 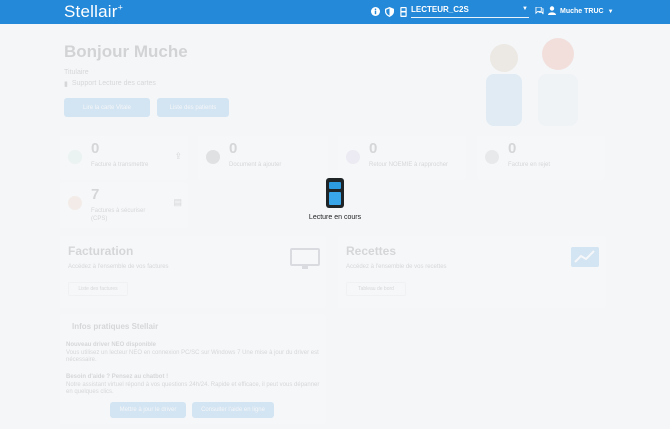 I want to click on info-title: Infos pratiques Stellair, so click(x=115, y=326).